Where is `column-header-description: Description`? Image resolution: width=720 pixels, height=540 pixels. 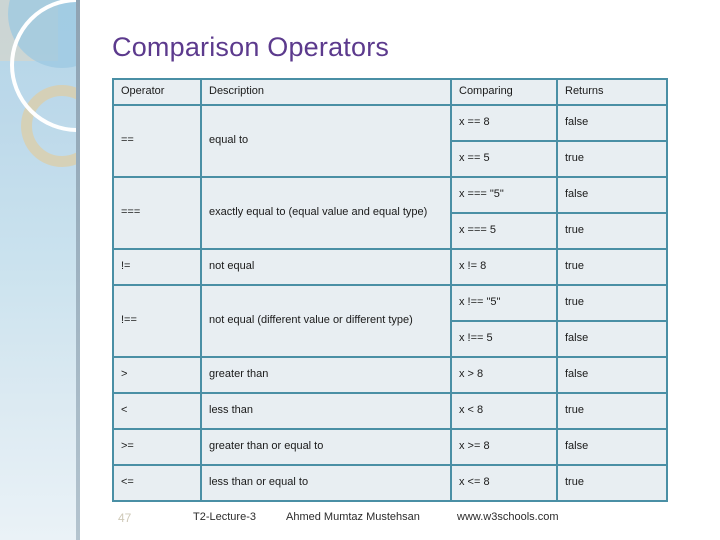
column-header-description: Description is located at coordinates (326, 92).